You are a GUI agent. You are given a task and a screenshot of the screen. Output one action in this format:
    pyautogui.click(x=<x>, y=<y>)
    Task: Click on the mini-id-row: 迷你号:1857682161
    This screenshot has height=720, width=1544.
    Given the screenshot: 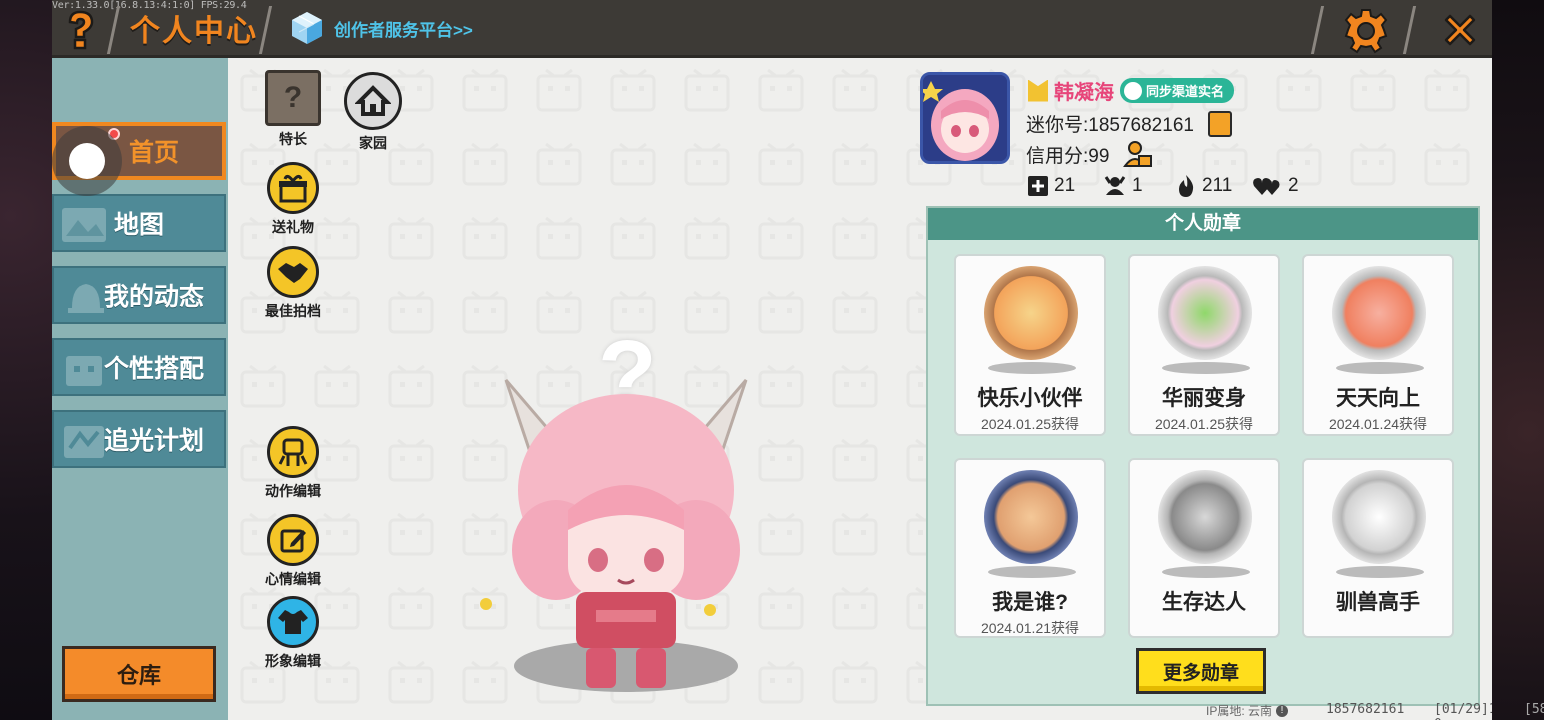 What is the action you would take?
    pyautogui.click(x=1129, y=123)
    